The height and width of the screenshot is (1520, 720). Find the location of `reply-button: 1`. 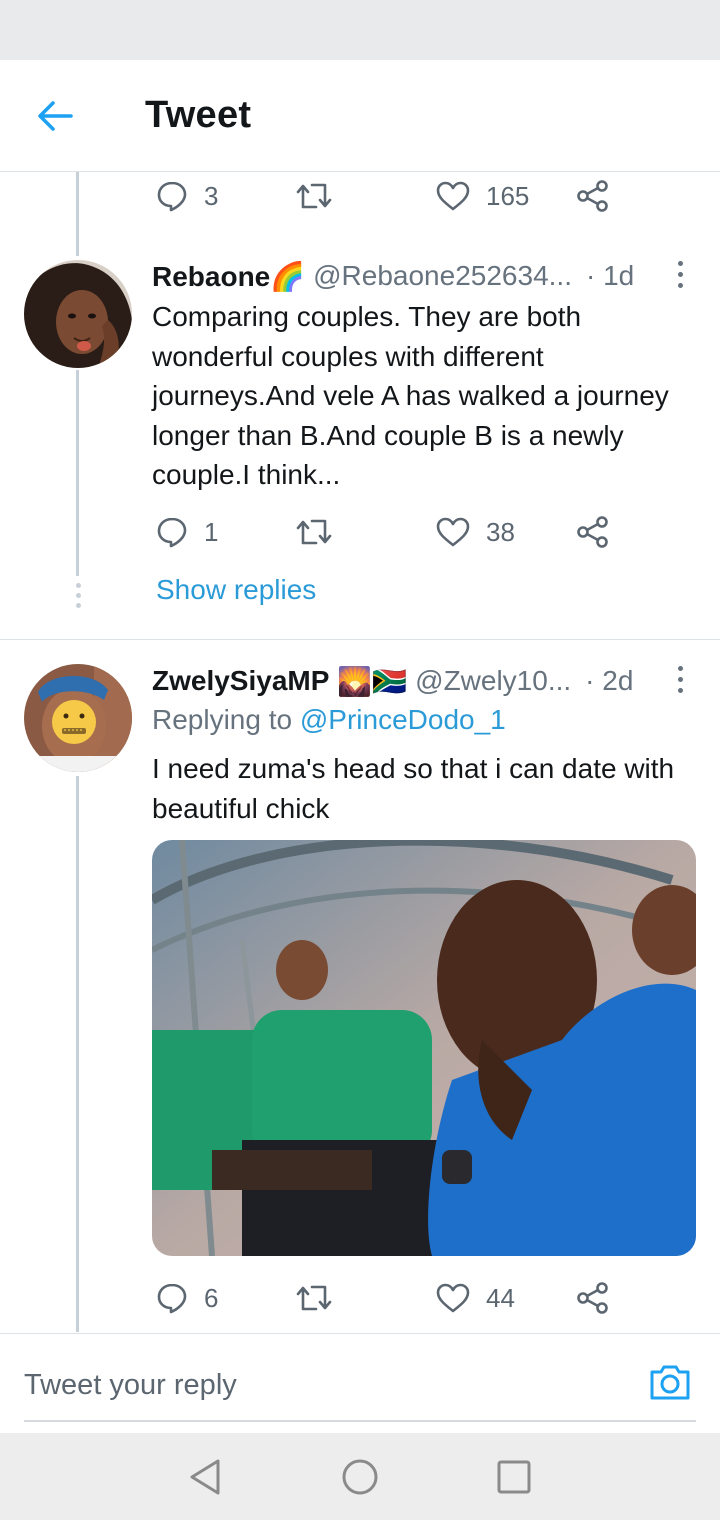

reply-button: 1 is located at coordinates (187, 532).